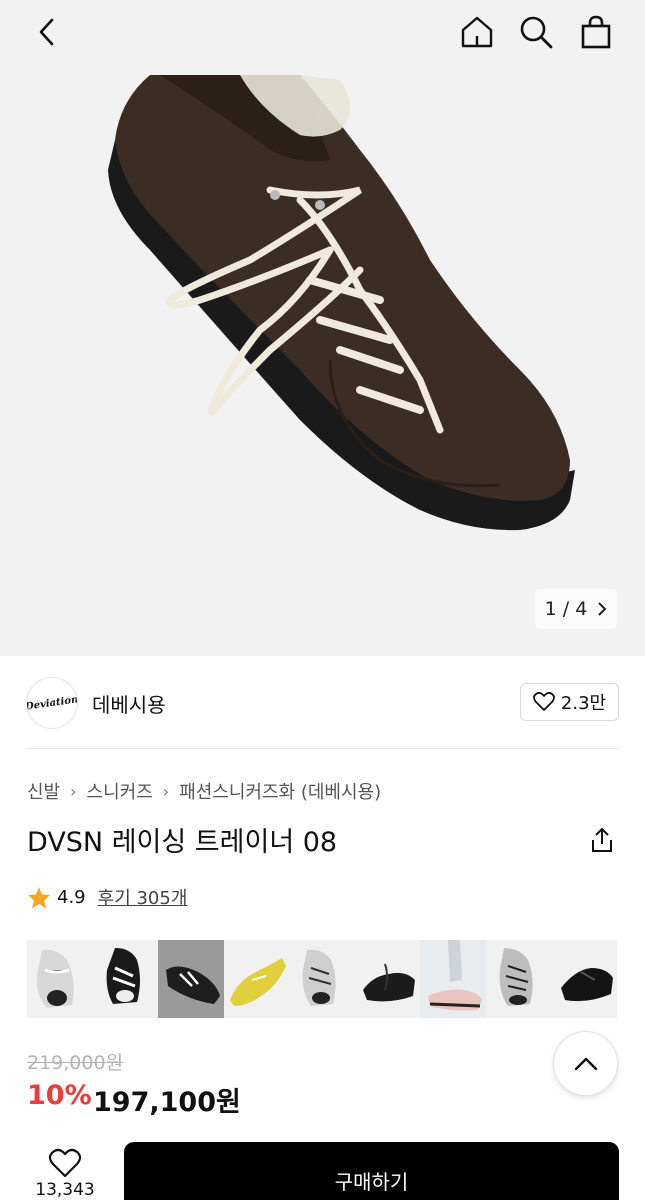  I want to click on breadcrumb-item-fashion-sneakers: 패션스니커즈화 (데베시용), so click(280, 791).